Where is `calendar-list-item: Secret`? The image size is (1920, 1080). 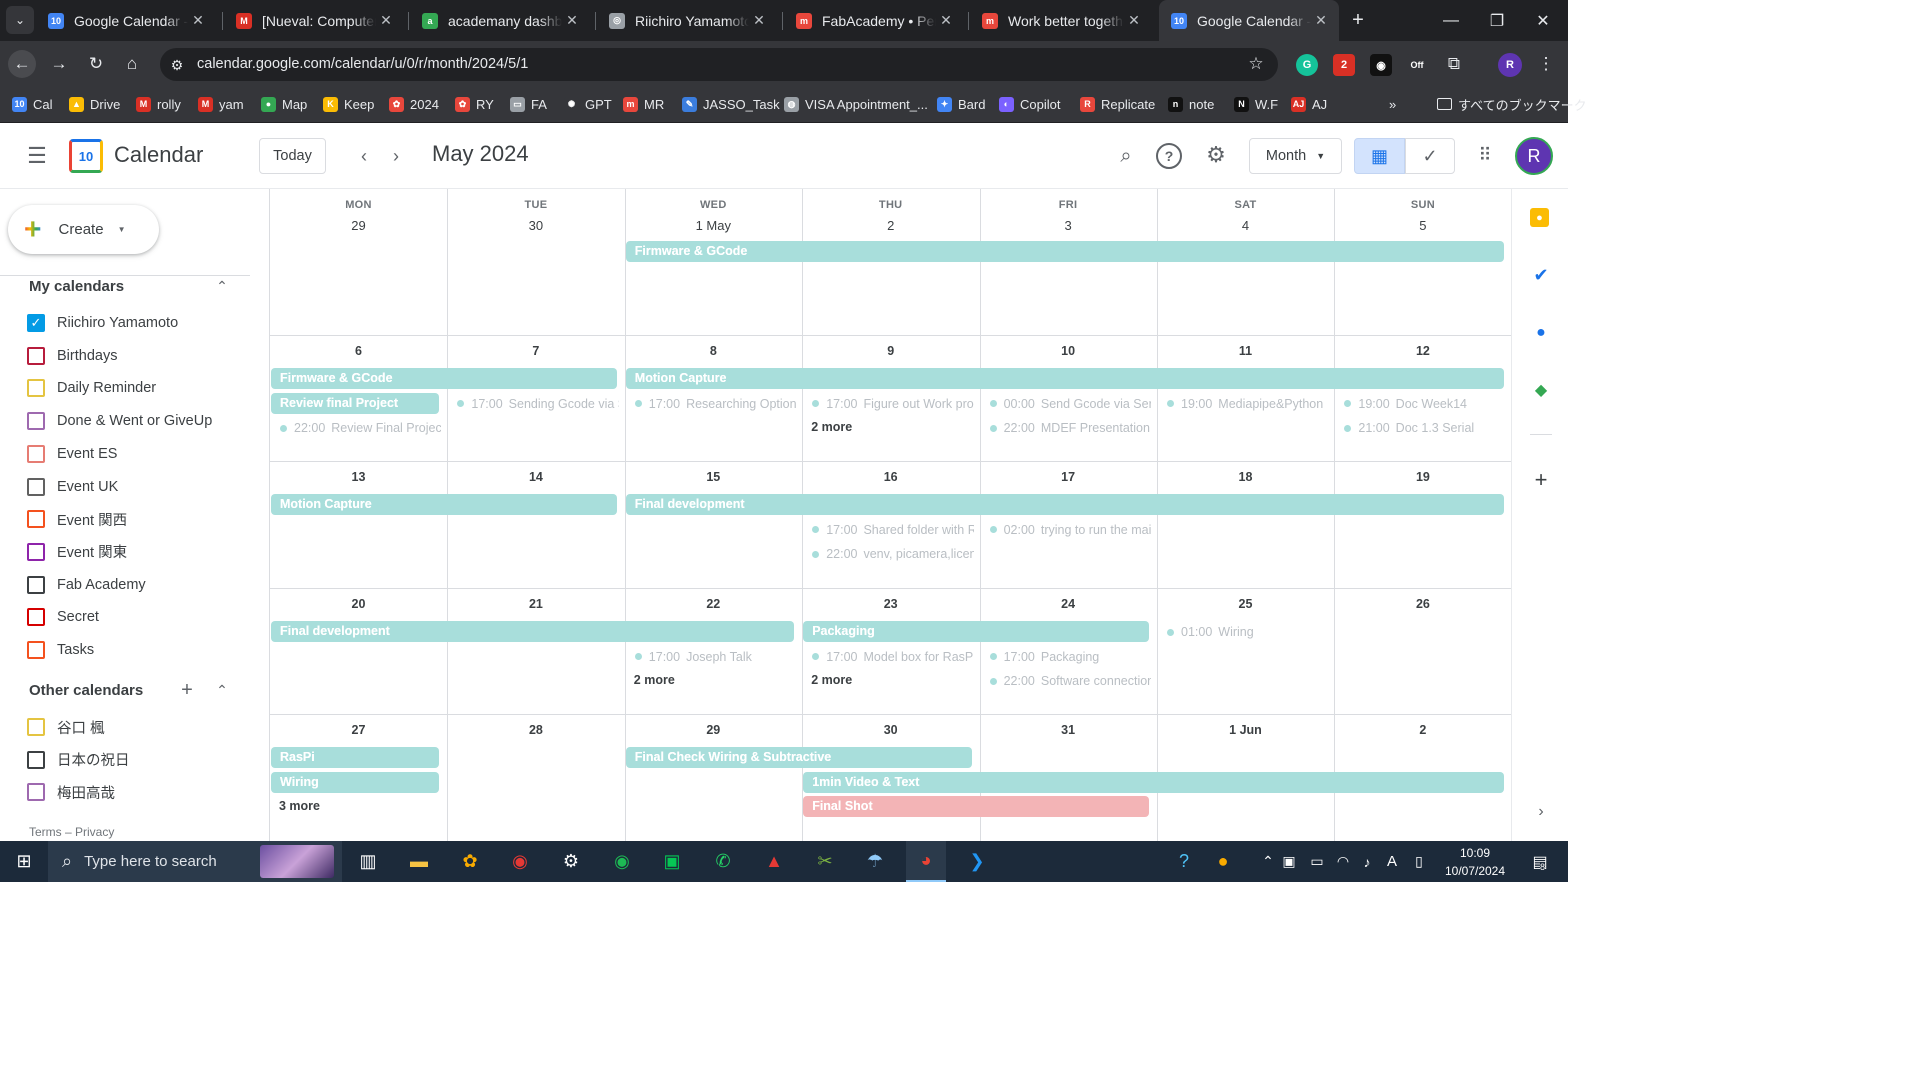 calendar-list-item: Secret is located at coordinates (63, 617).